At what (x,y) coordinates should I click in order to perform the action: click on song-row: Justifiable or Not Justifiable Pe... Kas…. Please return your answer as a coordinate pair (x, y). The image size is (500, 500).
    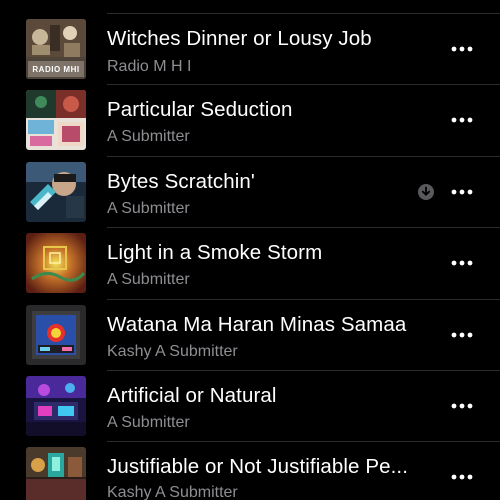
    Looking at the image, I should click on (250, 471).